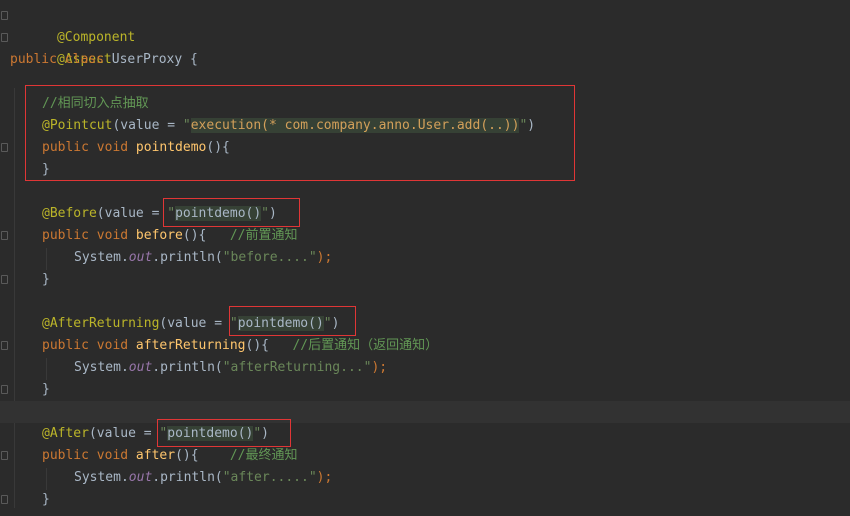  Describe the element at coordinates (69, 213) in the screenshot. I see `annotation-token: @Before` at that location.